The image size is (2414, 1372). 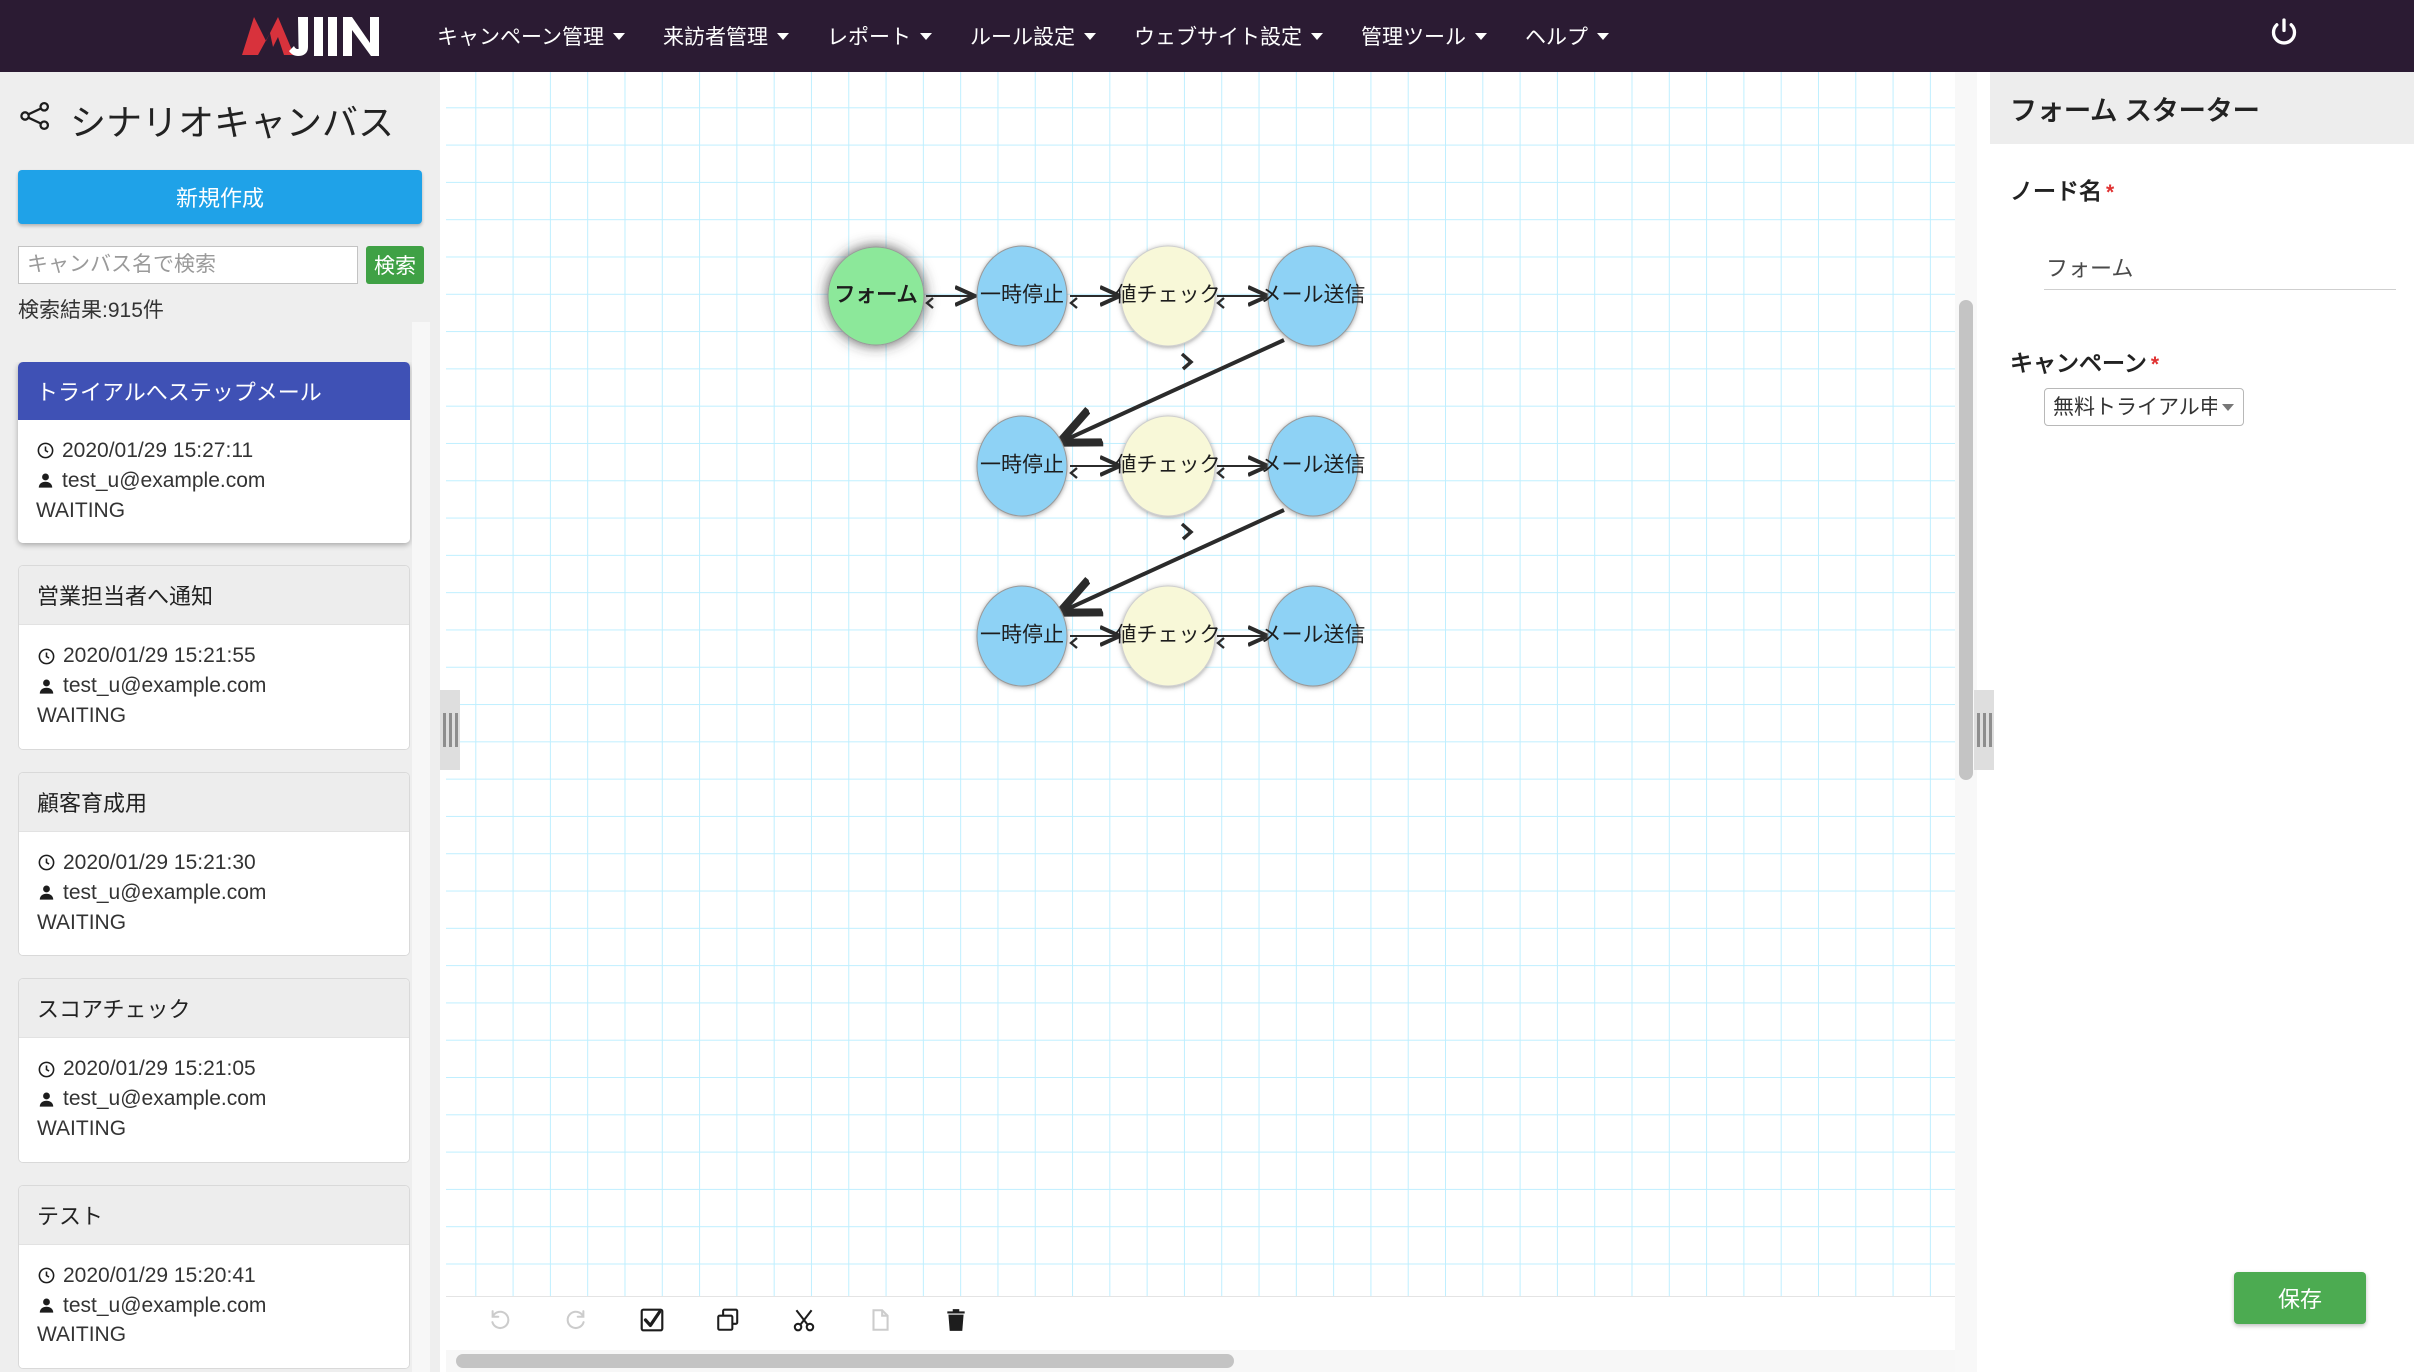 What do you see at coordinates (232, 122) in the screenshot?
I see `page-title: シナリオキャンバス` at bounding box center [232, 122].